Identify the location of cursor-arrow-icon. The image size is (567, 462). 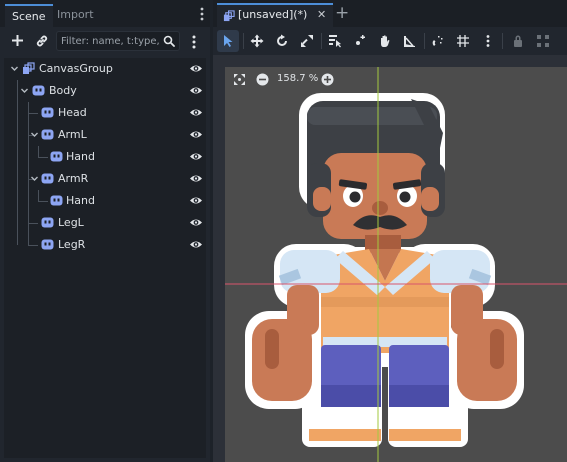
(228, 41).